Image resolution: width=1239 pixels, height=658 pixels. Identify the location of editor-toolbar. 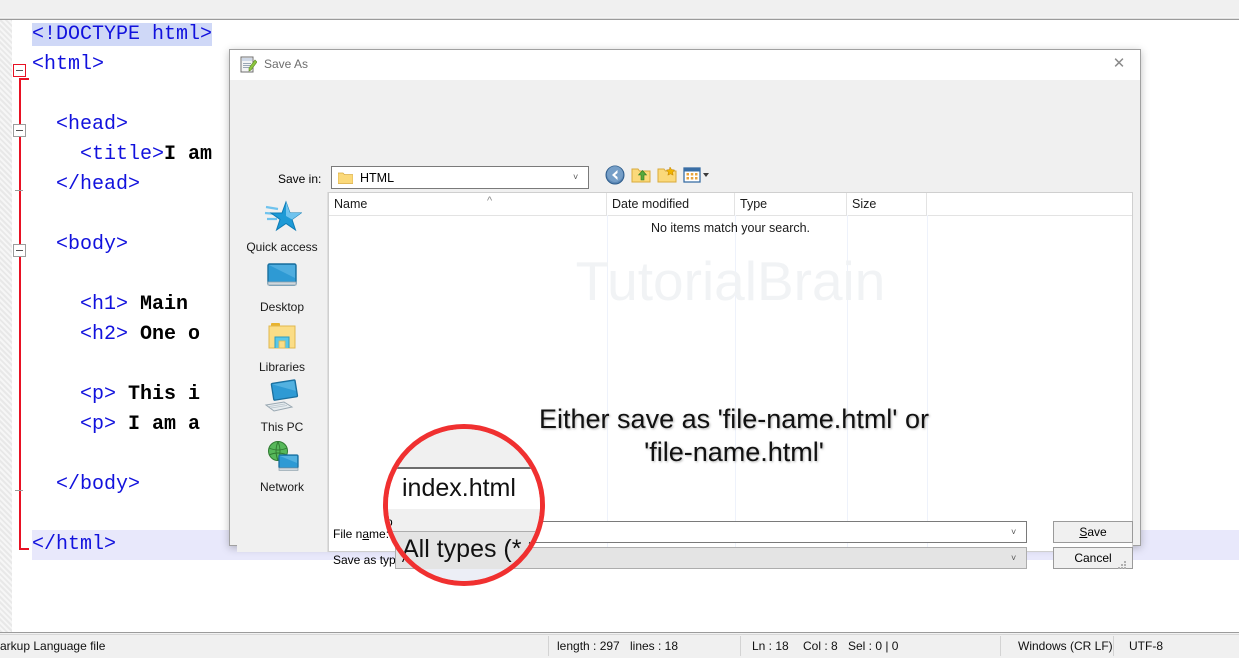
(619, 10).